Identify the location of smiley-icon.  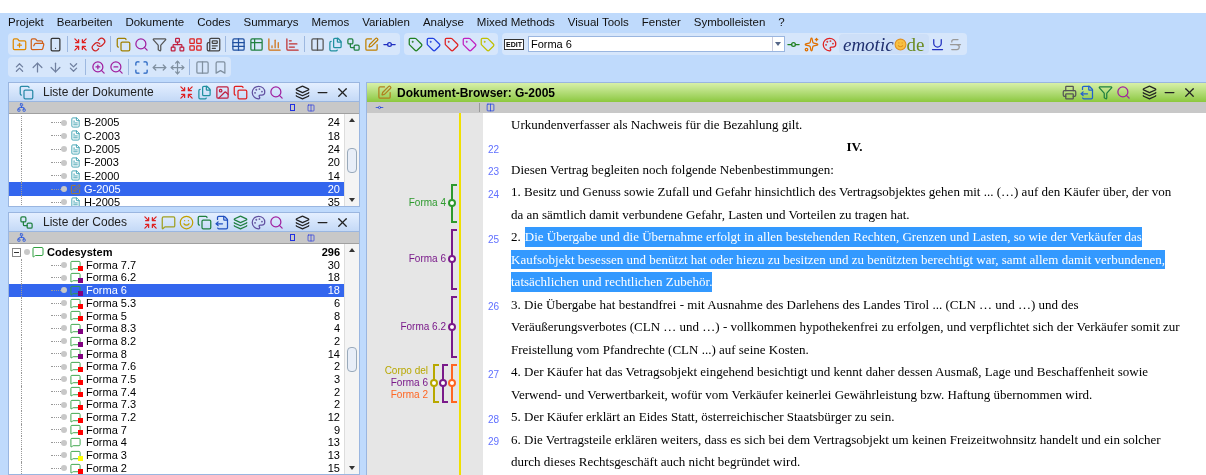
(186, 222).